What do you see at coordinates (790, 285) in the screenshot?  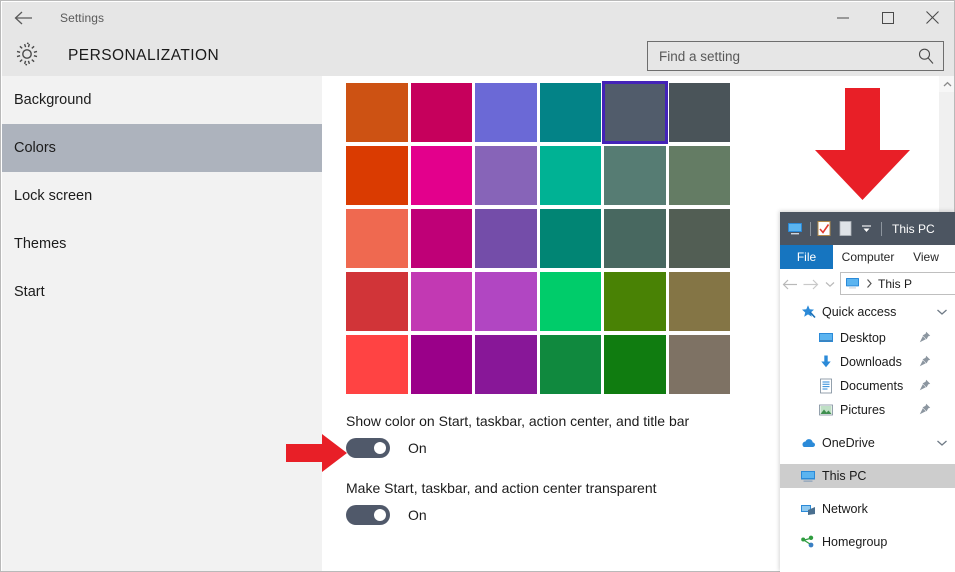 I see `nav-back-button` at bounding box center [790, 285].